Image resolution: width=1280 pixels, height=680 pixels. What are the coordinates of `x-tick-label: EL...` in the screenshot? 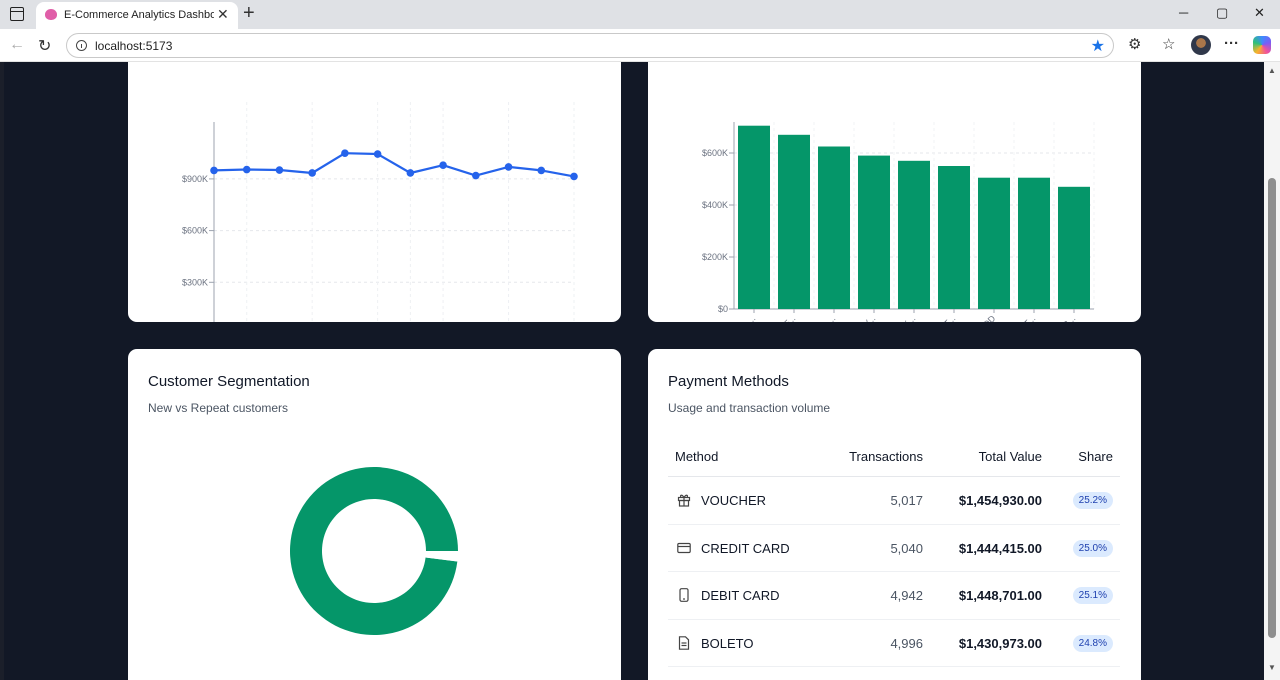 It's located at (827, 317).